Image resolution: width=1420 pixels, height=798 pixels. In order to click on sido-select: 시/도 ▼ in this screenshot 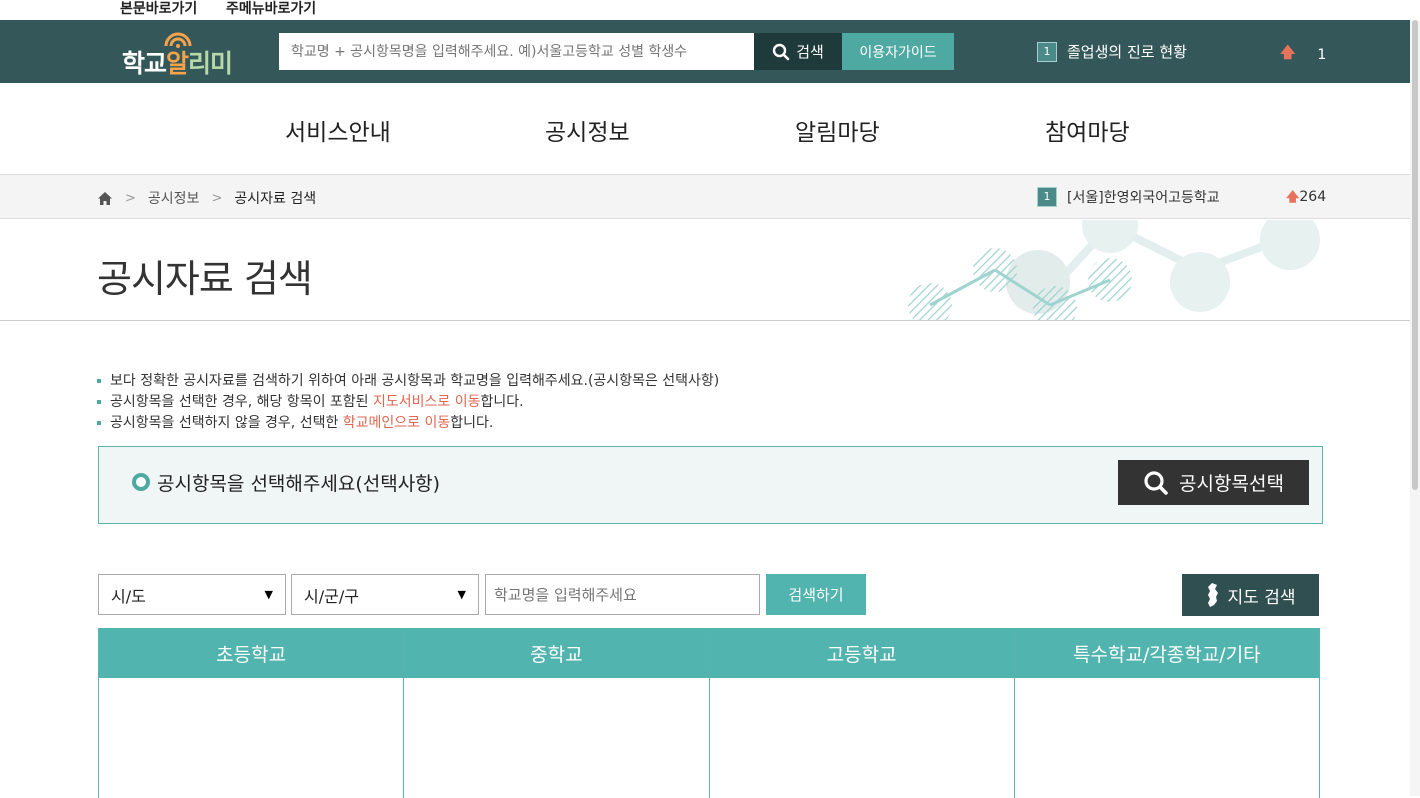, I will do `click(192, 594)`.